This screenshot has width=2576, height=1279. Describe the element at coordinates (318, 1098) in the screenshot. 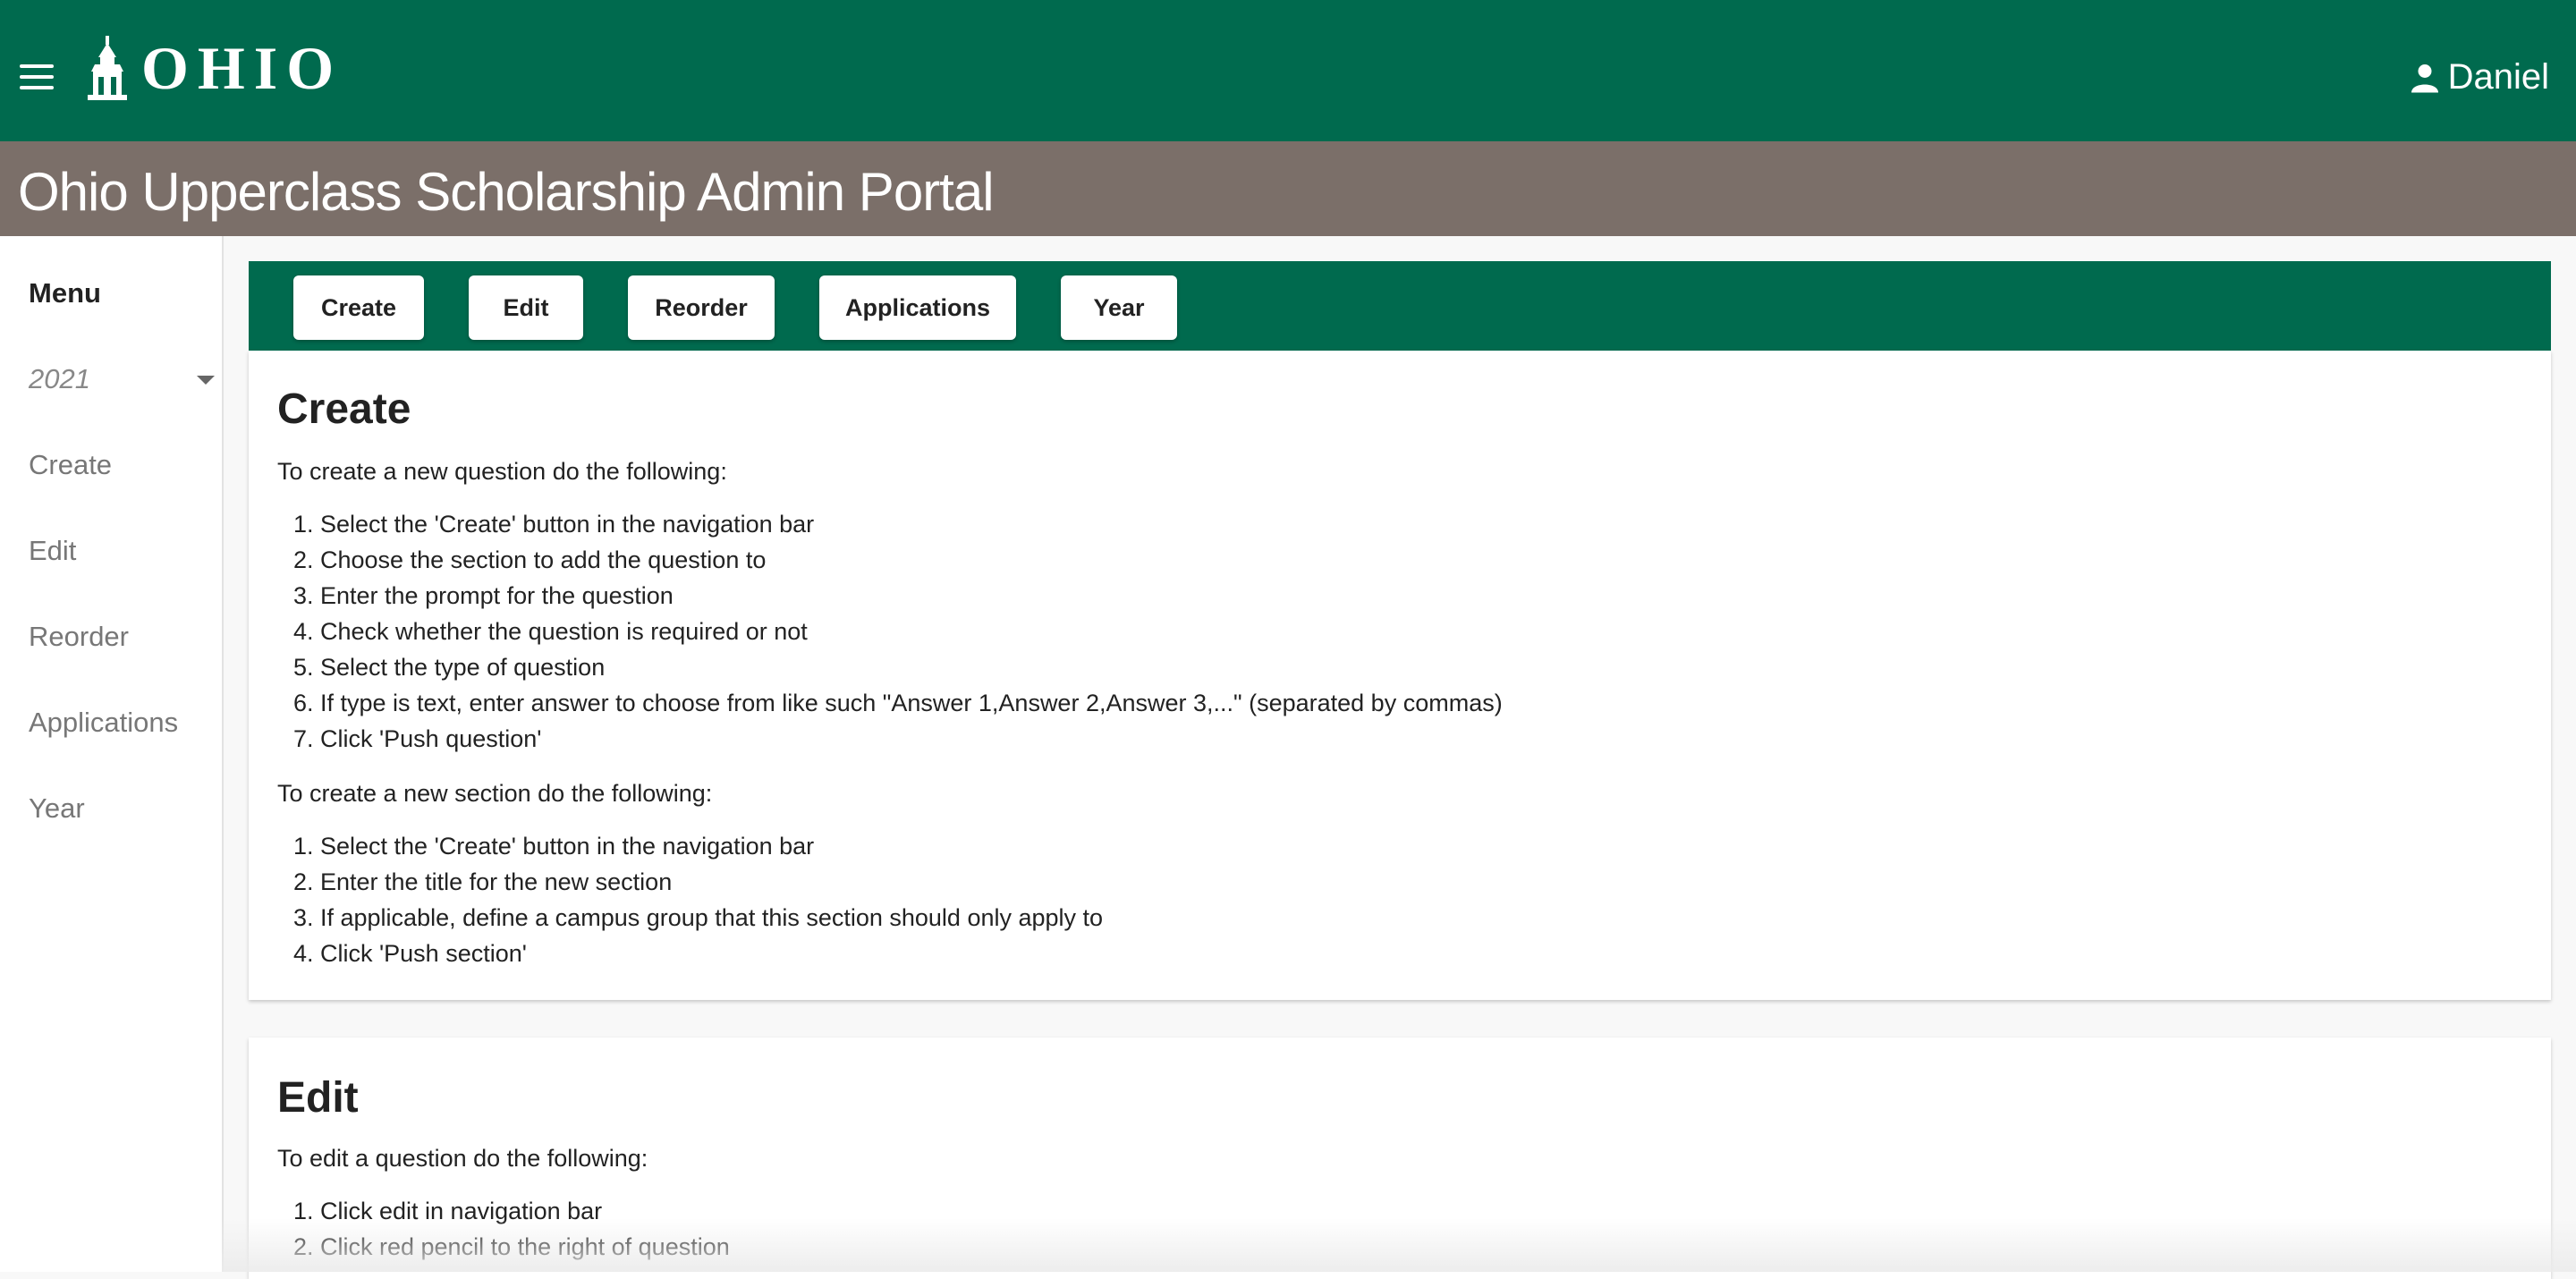

I see `edit-heading: Edit` at that location.